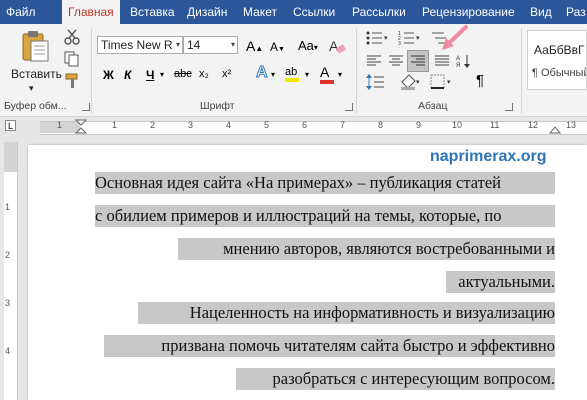 Image resolution: width=587 pixels, height=400 pixels. Describe the element at coordinates (500, 282) in the screenshot. I see `paragraph-line: актуальными.` at that location.